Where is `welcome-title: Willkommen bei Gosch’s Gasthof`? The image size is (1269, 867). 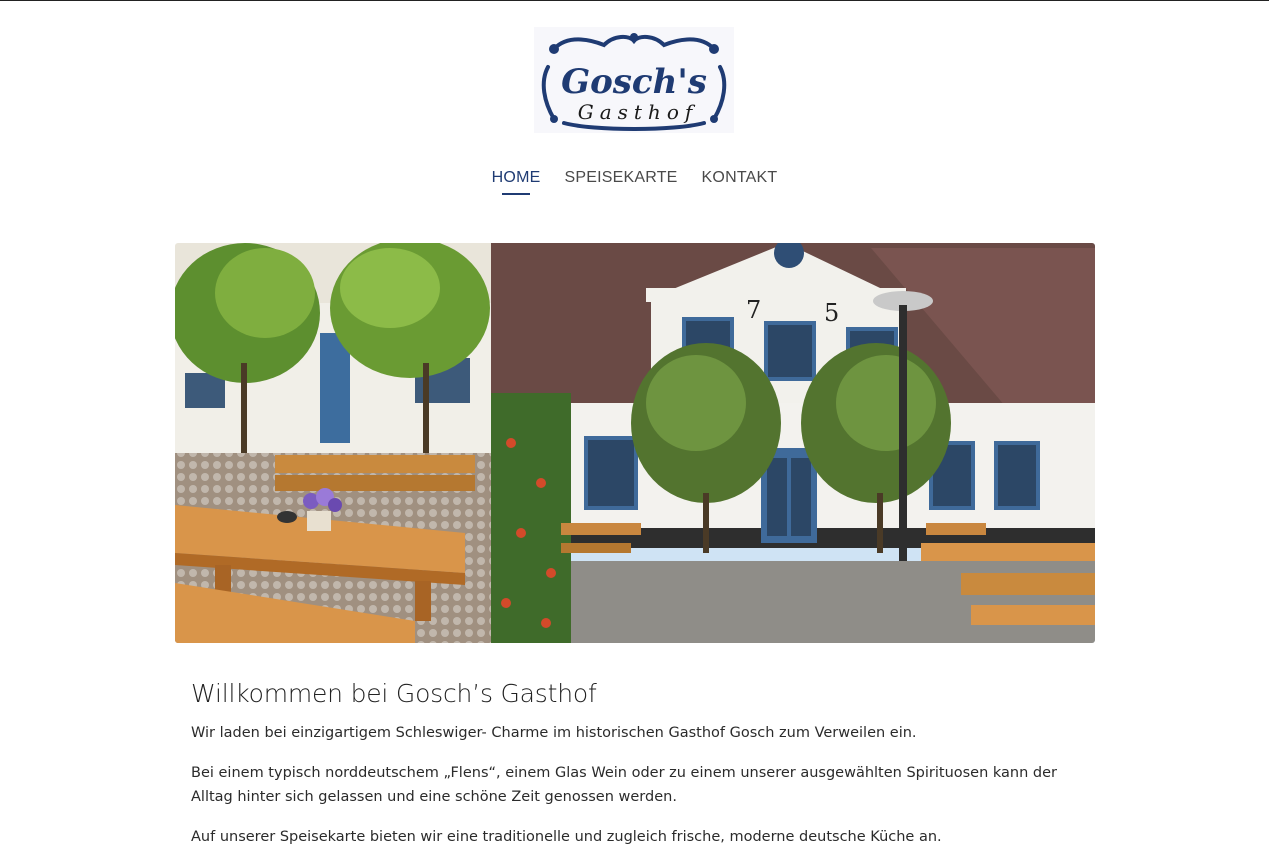 welcome-title: Willkommen bei Gosch’s Gasthof is located at coordinates (394, 693).